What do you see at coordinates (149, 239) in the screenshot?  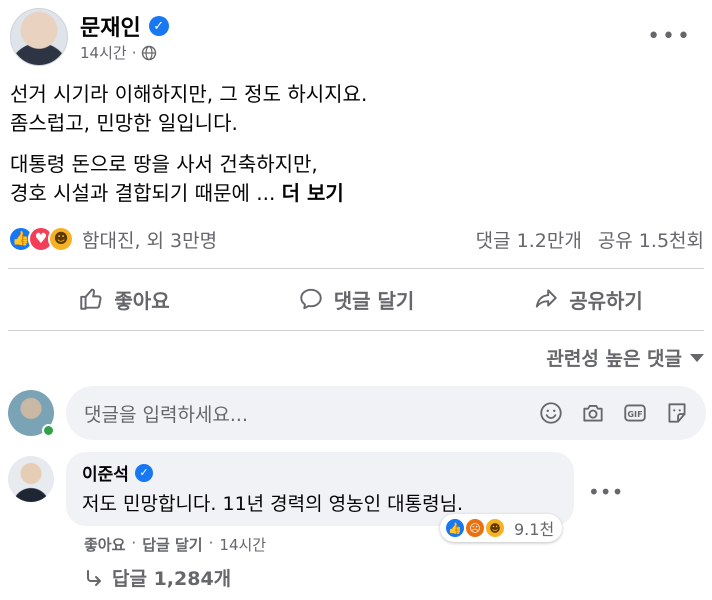 I see `reaction-names: 함대진, 외 3만명` at bounding box center [149, 239].